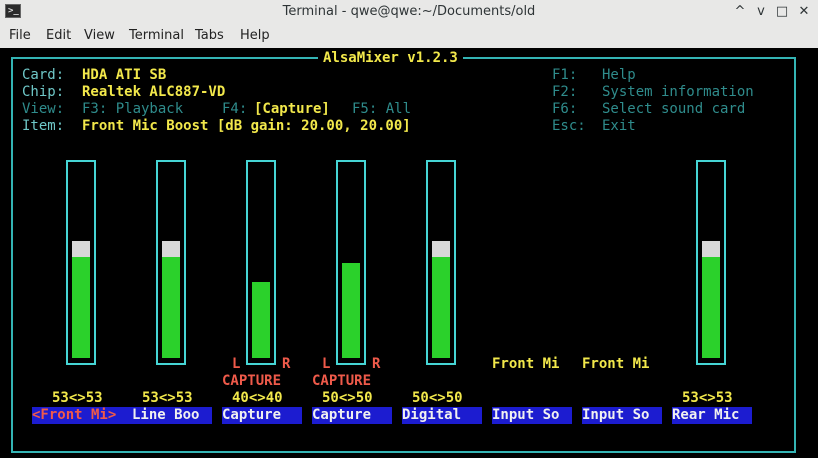 This screenshot has height=458, width=818. I want to click on maximize-button: □, so click(782, 12).